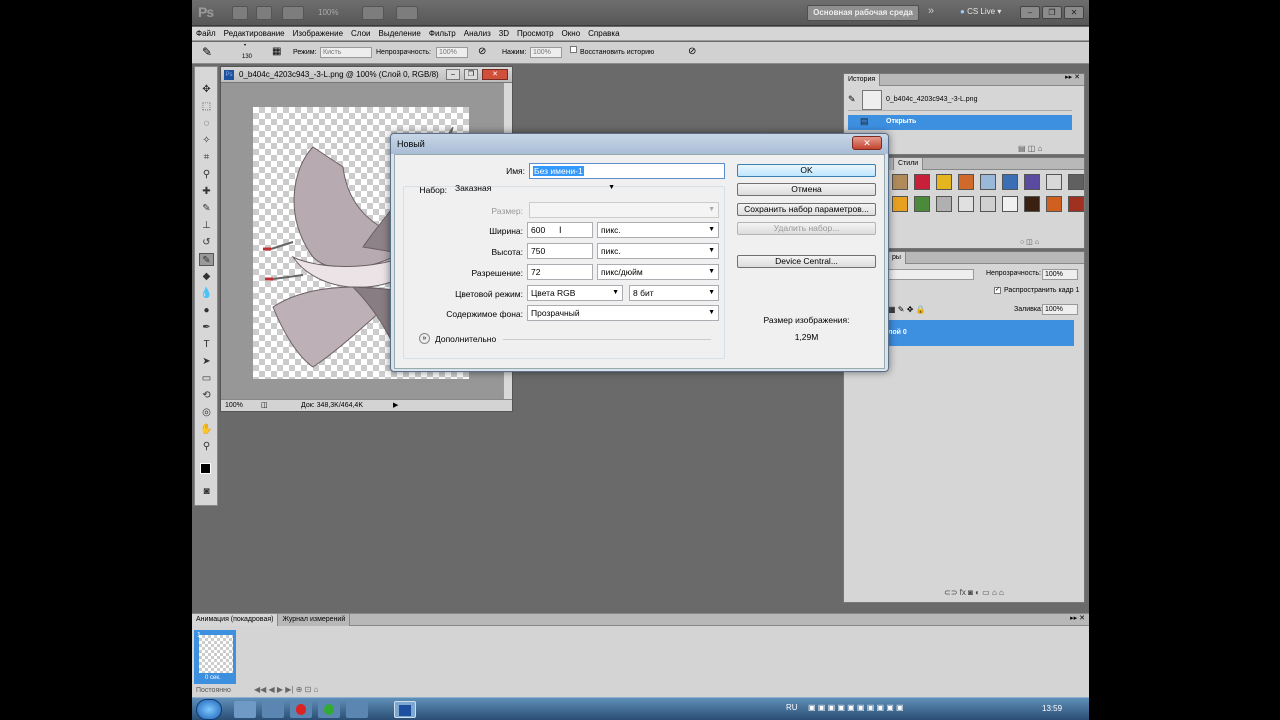 The image size is (1280, 720). Describe the element at coordinates (206, 395) in the screenshot. I see `3d-rotate-tool-icon: ⟲` at that location.